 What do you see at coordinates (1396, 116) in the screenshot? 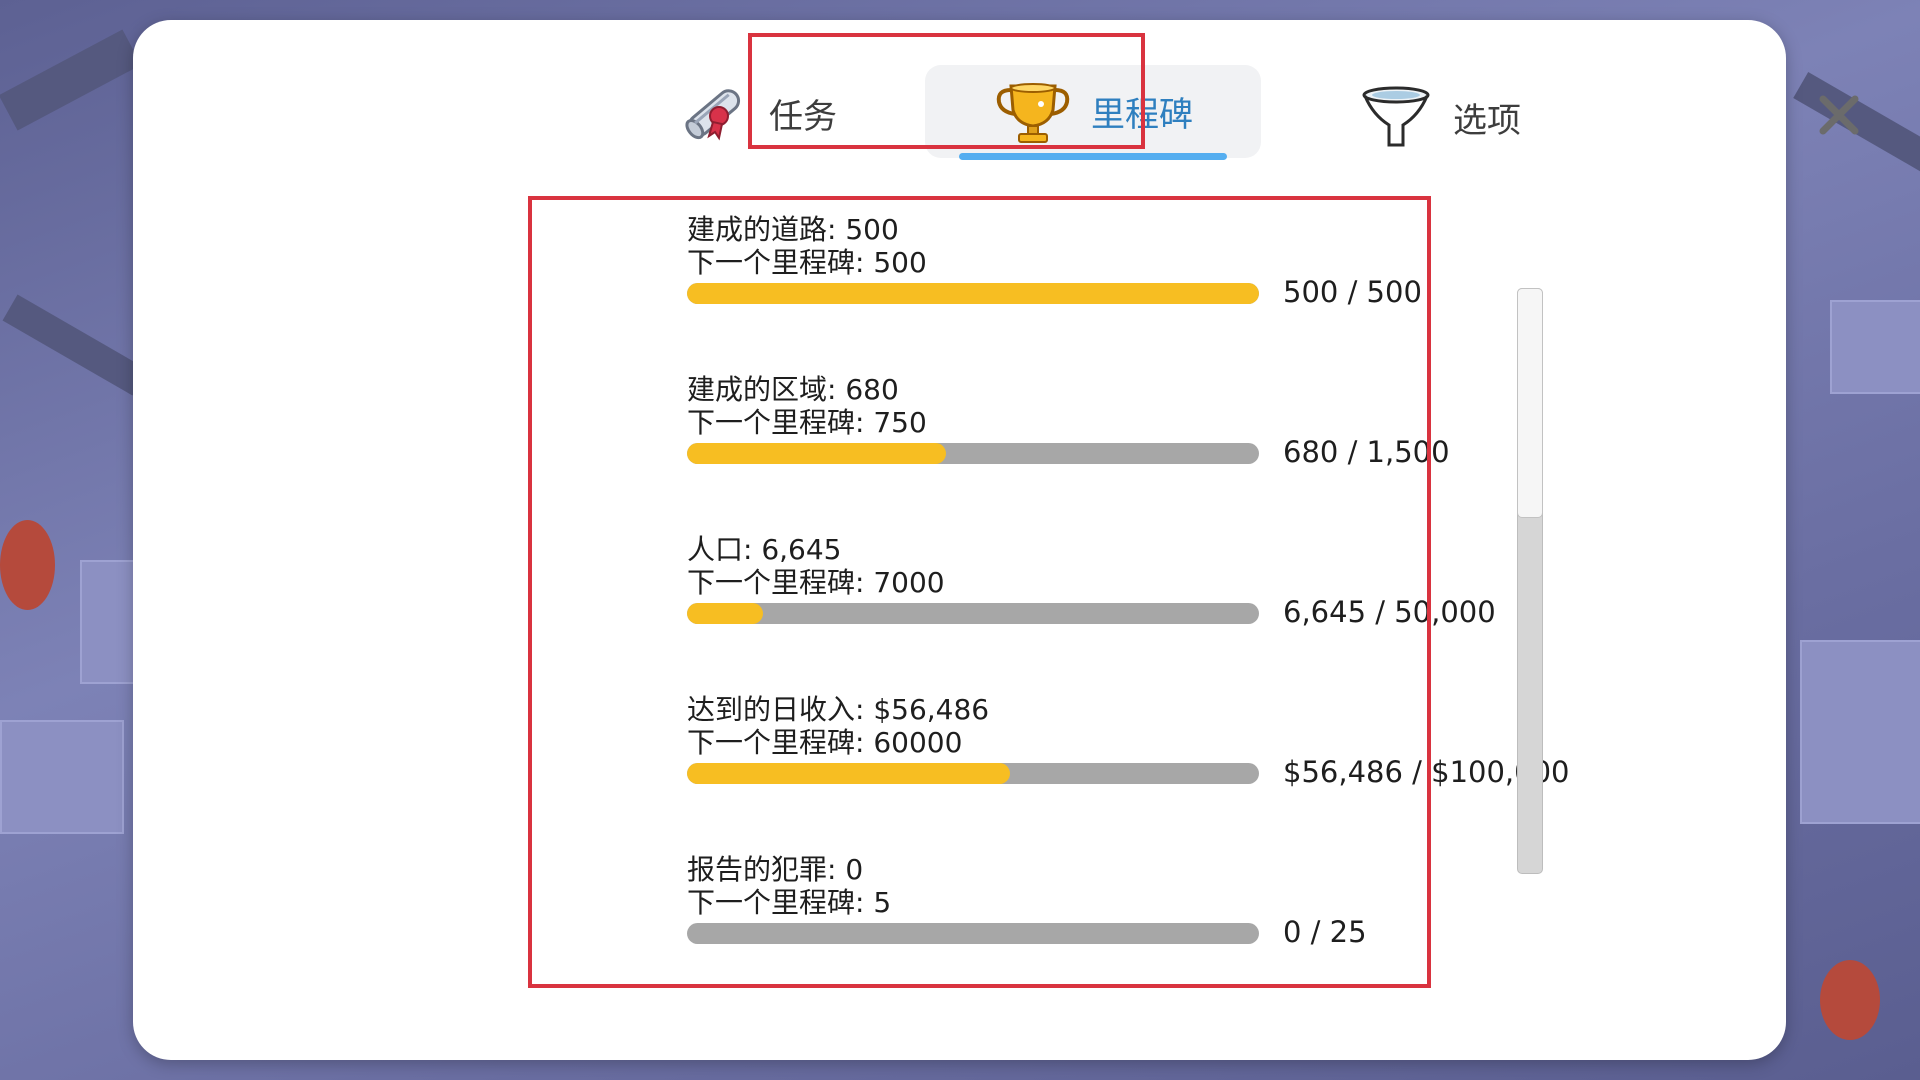
I see `funnel-icon` at bounding box center [1396, 116].